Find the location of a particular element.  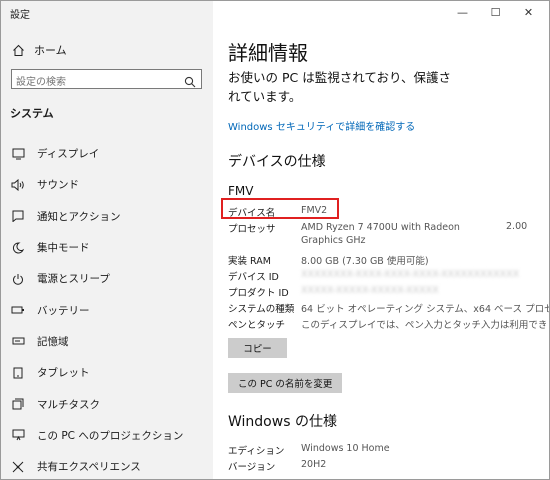

spec-label: プロセッサ is located at coordinates (252, 229).